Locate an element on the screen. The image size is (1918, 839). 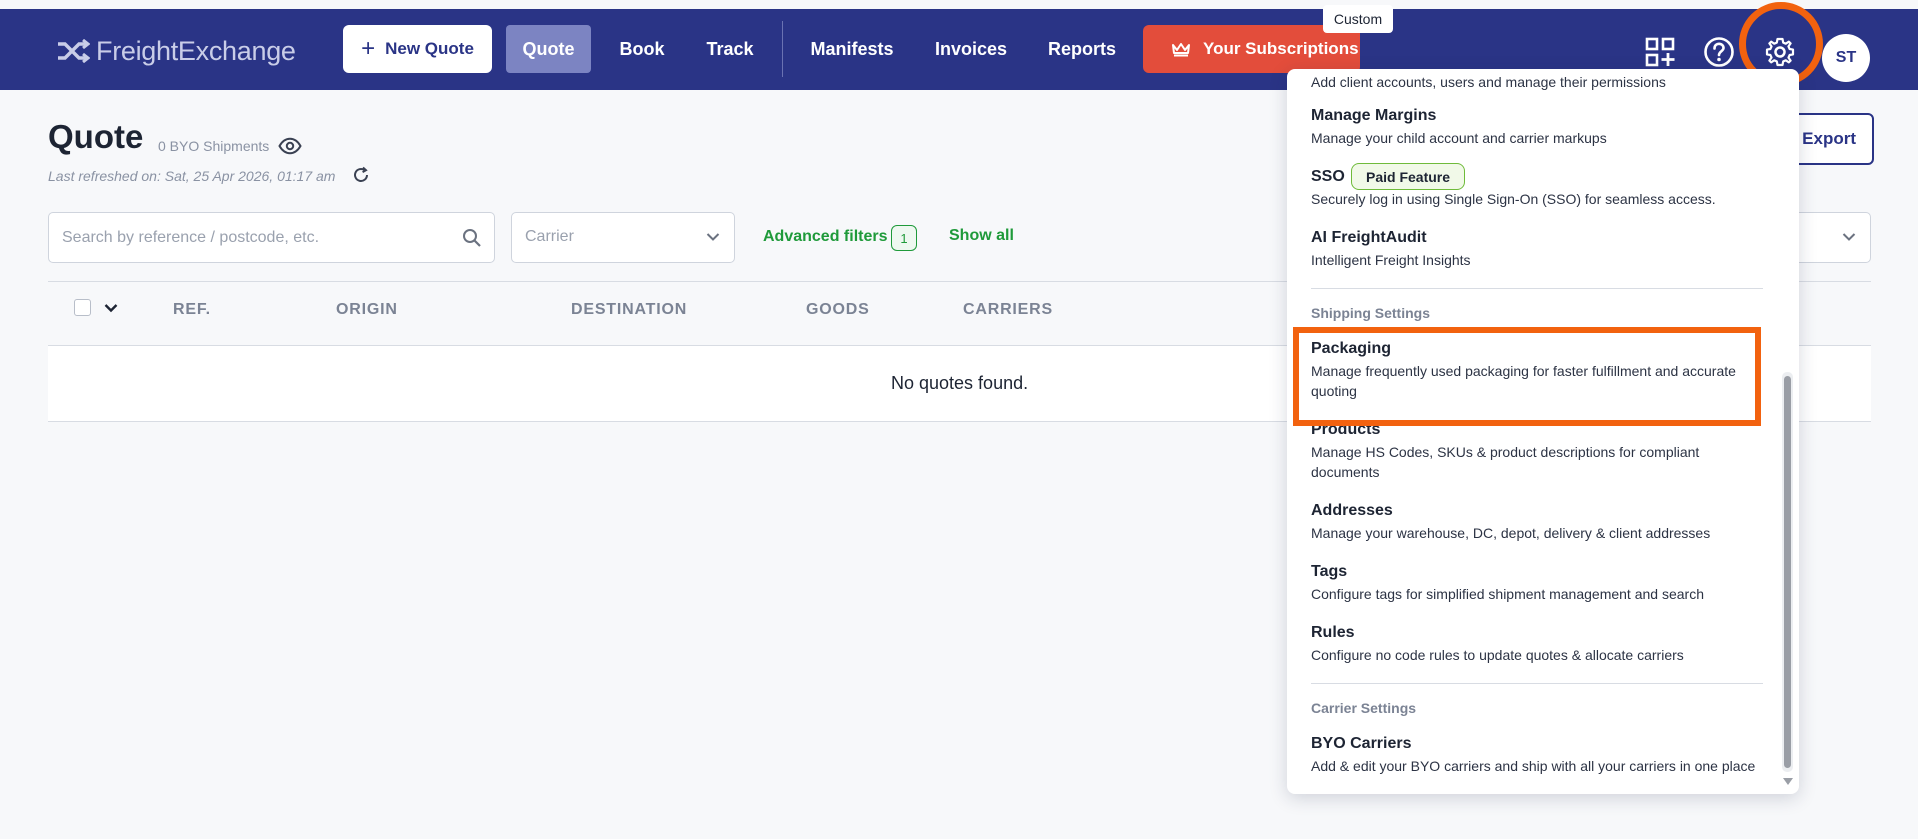
new-quote-button: + New Quote is located at coordinates (417, 49).